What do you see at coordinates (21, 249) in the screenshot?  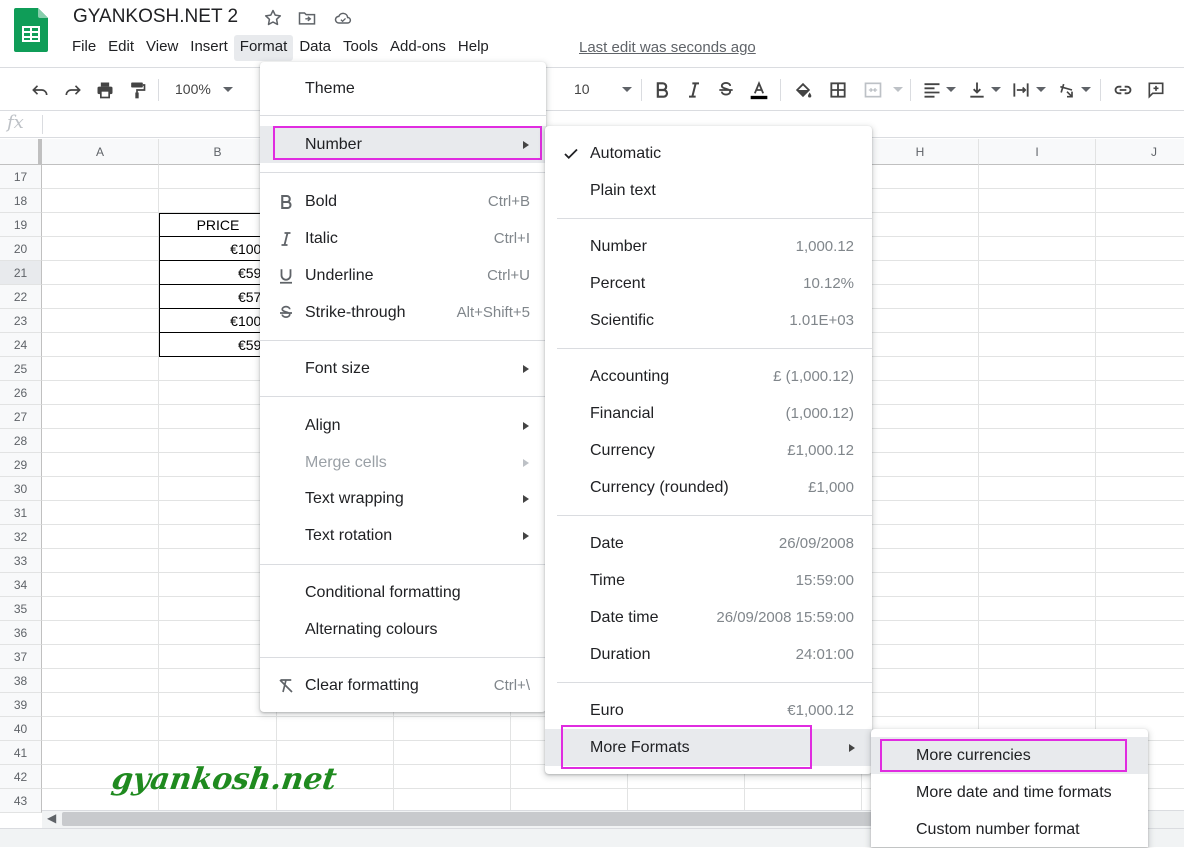 I see `row-header-20: 20` at bounding box center [21, 249].